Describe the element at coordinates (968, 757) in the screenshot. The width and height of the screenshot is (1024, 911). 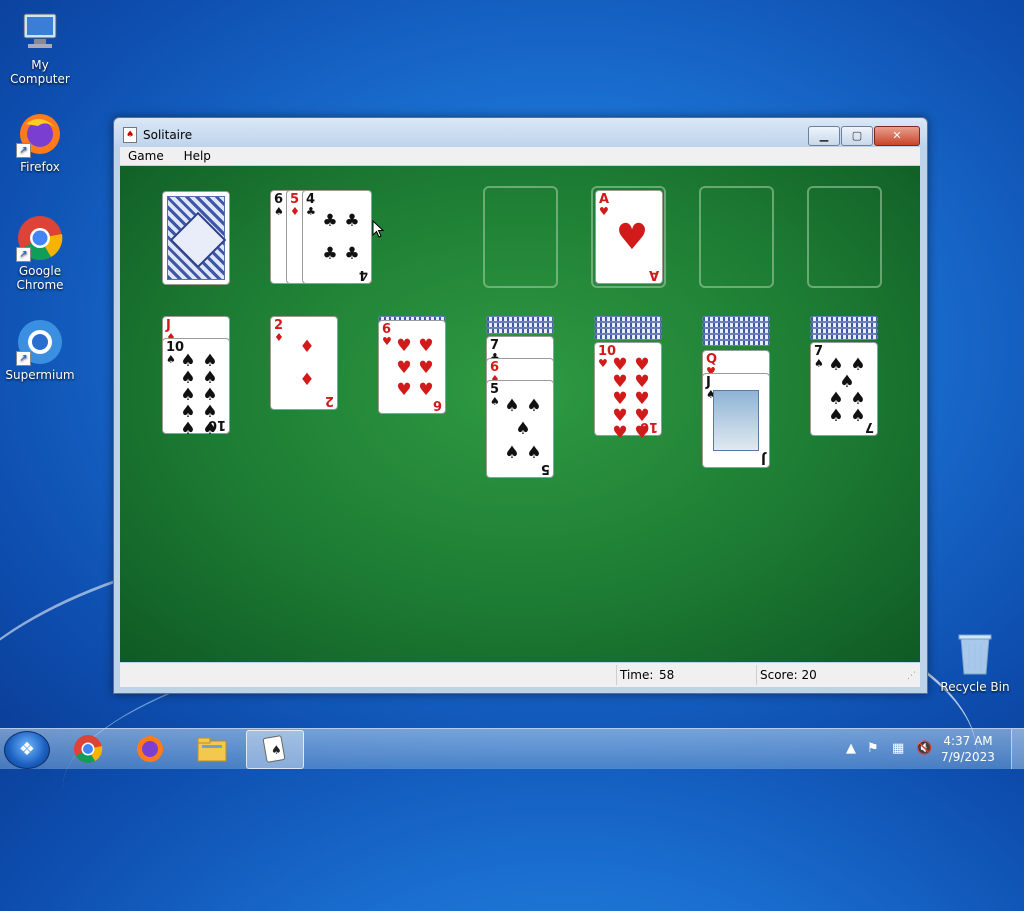
I see `clock-date: 7/9/2023` at that location.